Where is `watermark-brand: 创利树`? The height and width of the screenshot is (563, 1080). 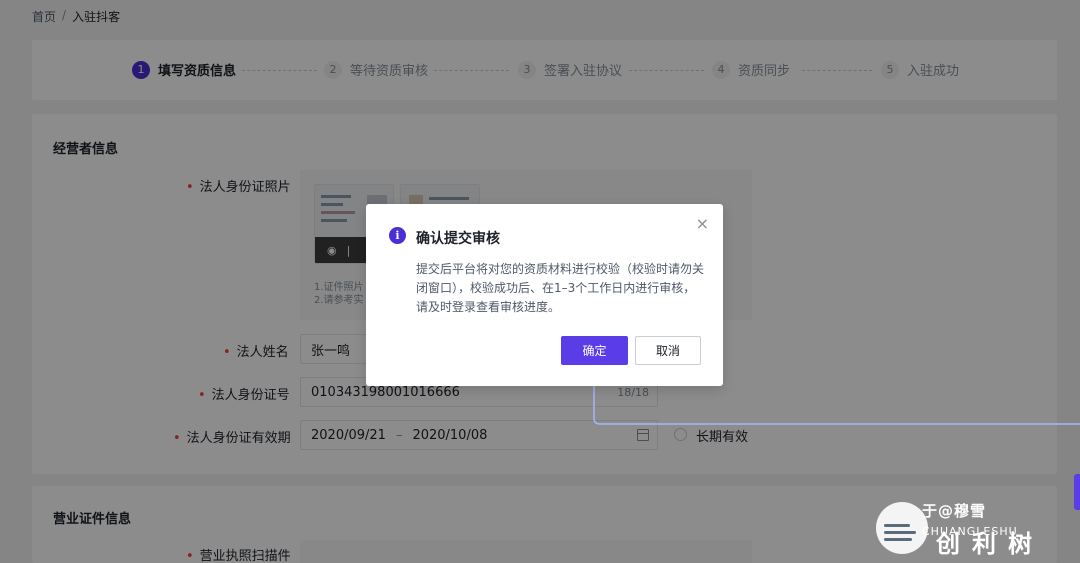 watermark-brand: 创利树 is located at coordinates (990, 544).